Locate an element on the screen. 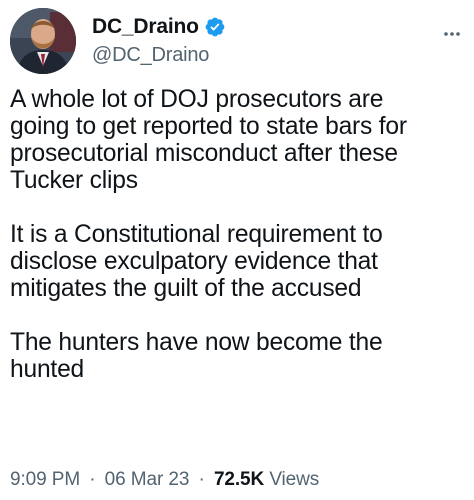 This screenshot has height=500, width=474. tweet-date: 06 Mar 23 is located at coordinates (147, 479).